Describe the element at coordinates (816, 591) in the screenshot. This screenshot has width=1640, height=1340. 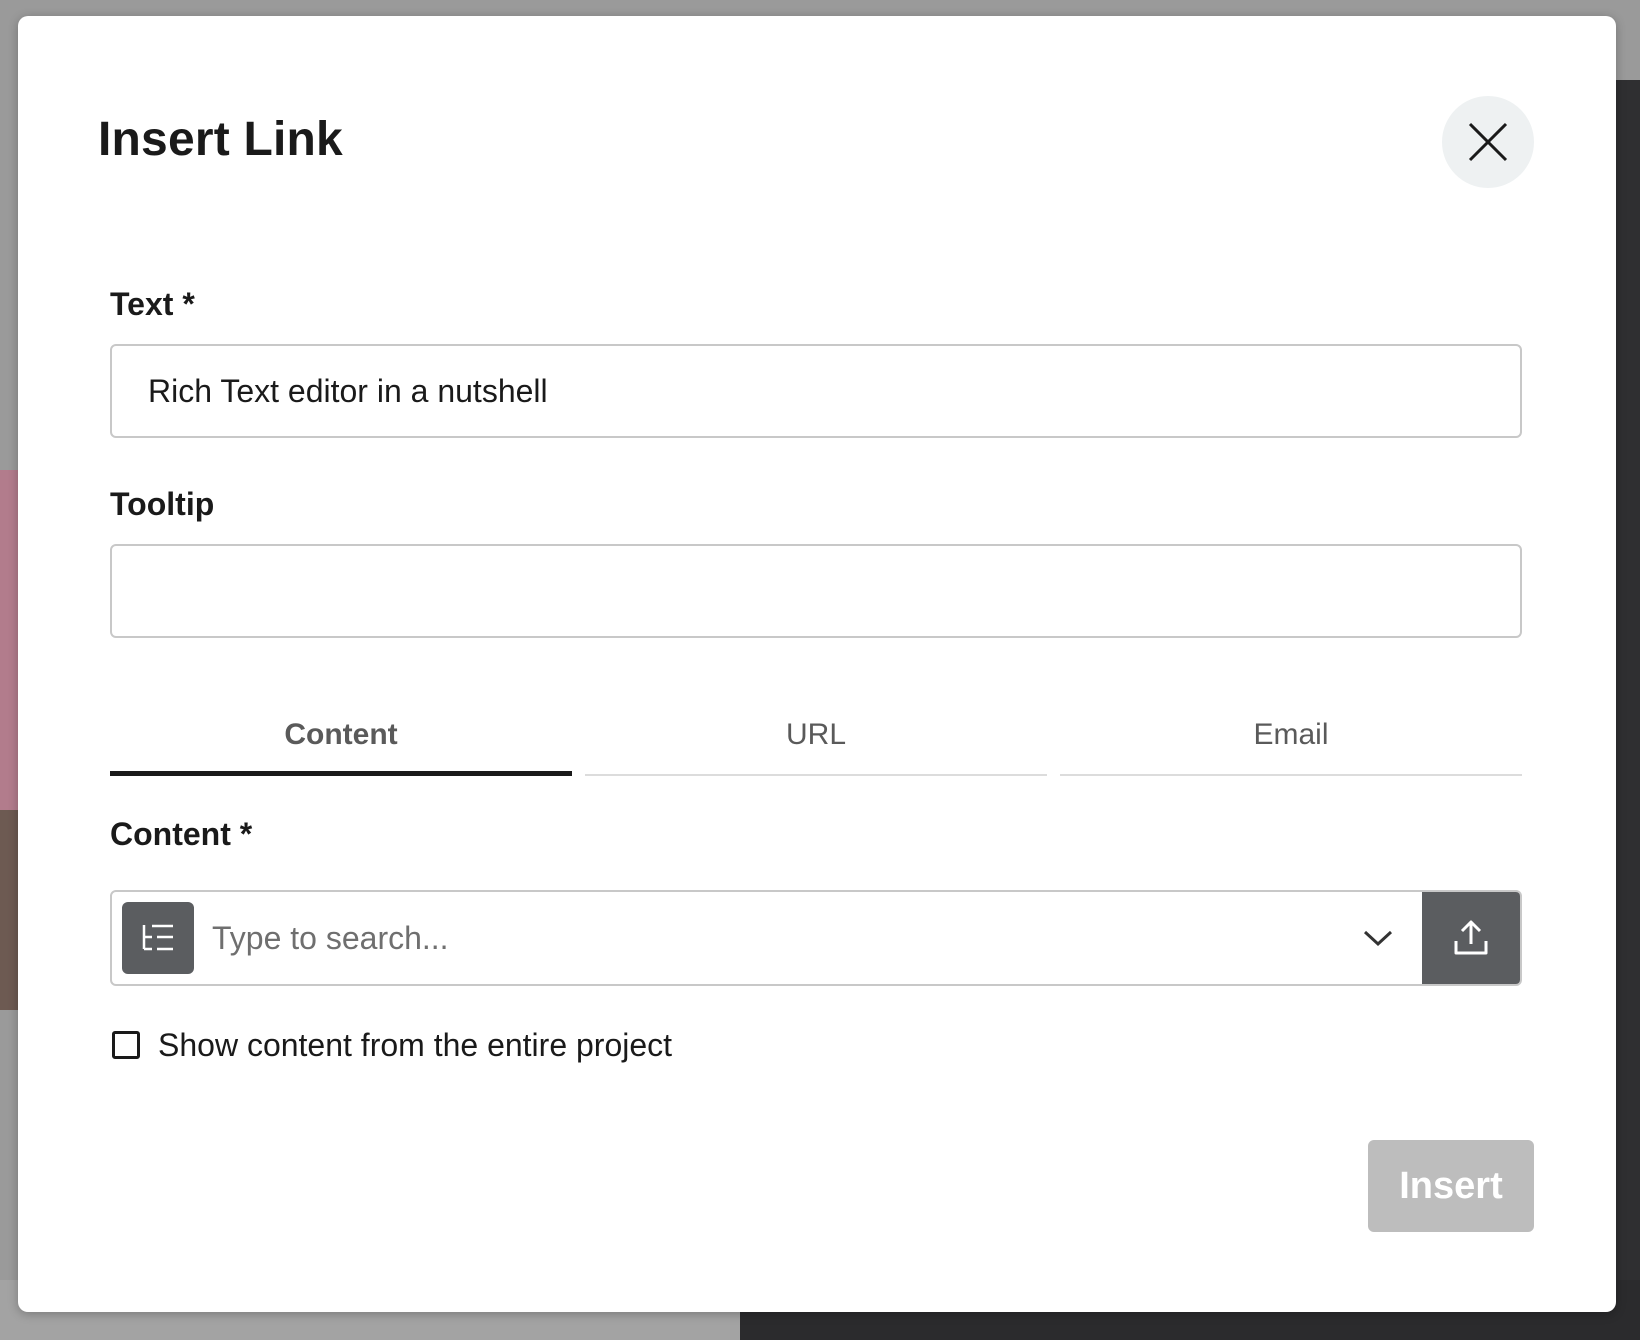
I see `tooltip-input` at that location.